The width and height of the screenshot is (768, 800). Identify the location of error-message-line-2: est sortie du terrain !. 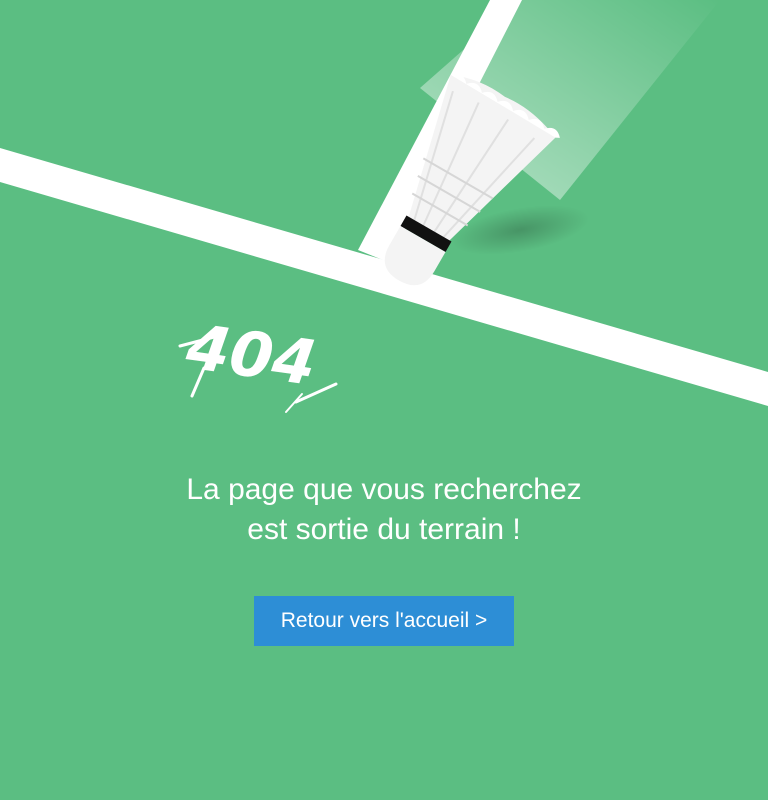
(384, 529).